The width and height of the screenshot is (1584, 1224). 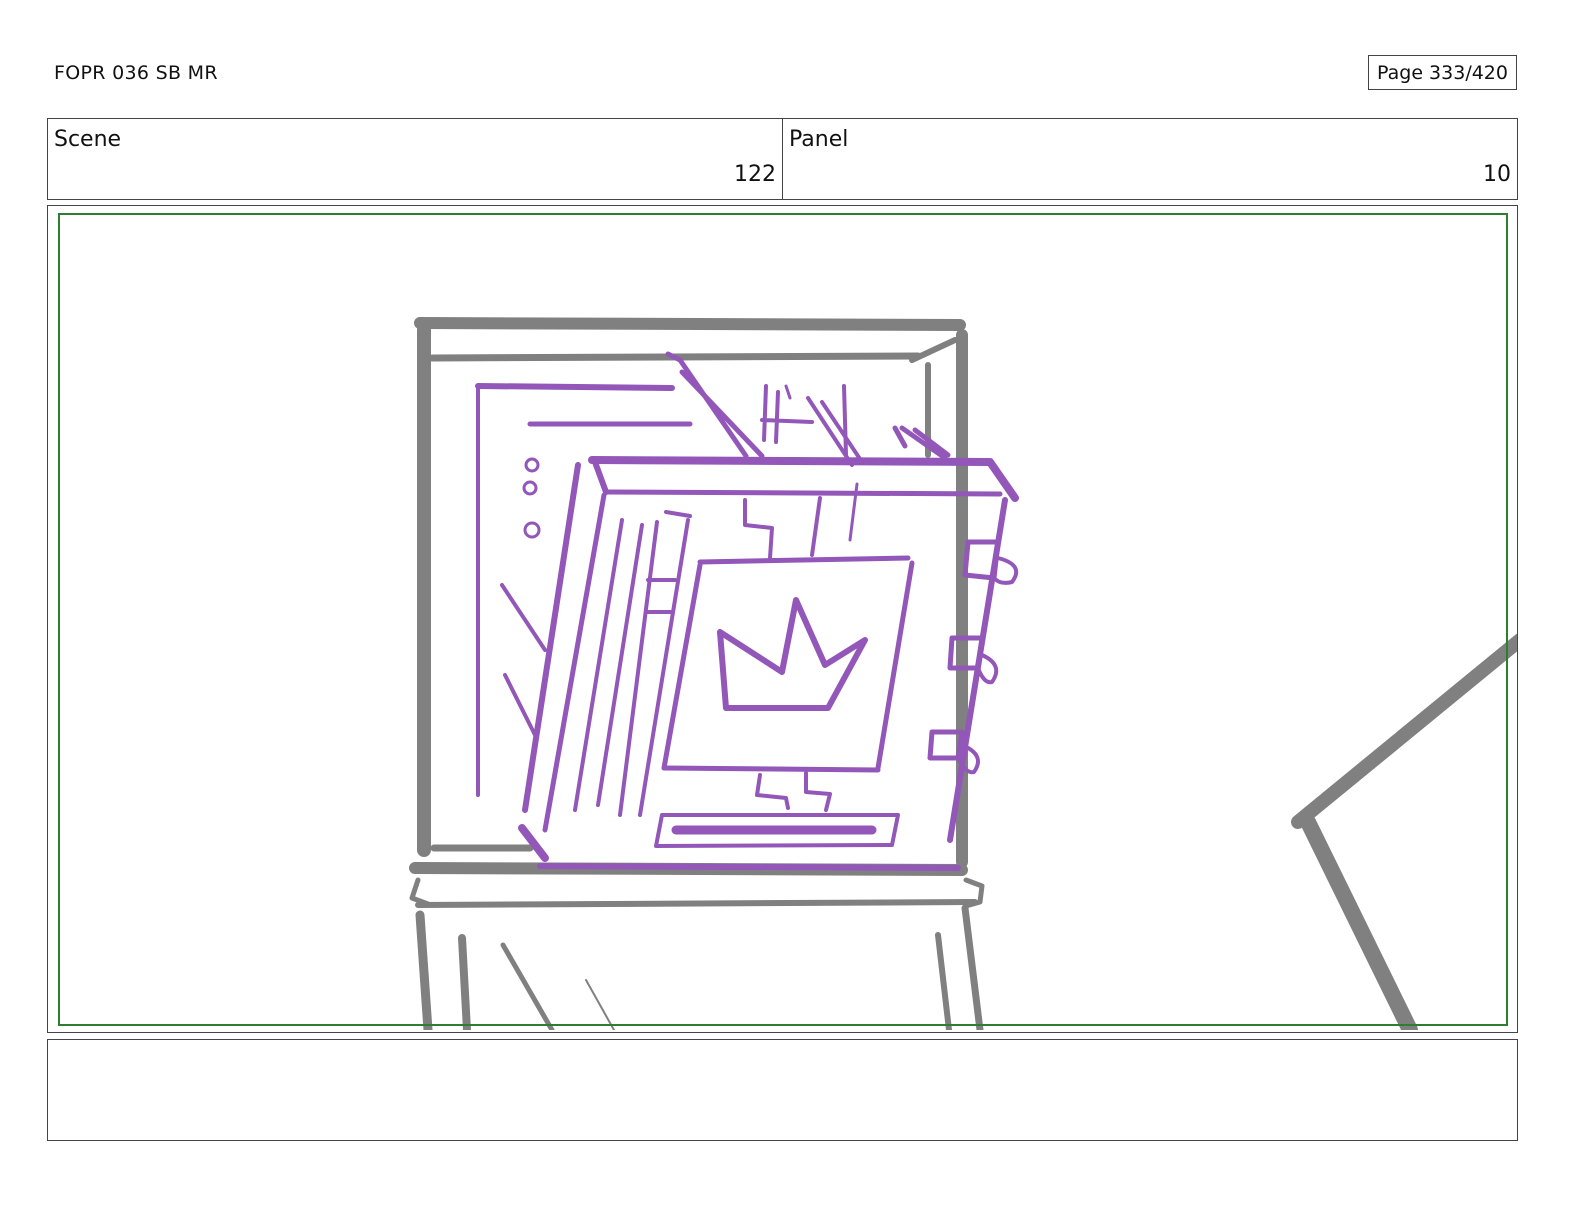 I want to click on notes-box, so click(x=782, y=1090).